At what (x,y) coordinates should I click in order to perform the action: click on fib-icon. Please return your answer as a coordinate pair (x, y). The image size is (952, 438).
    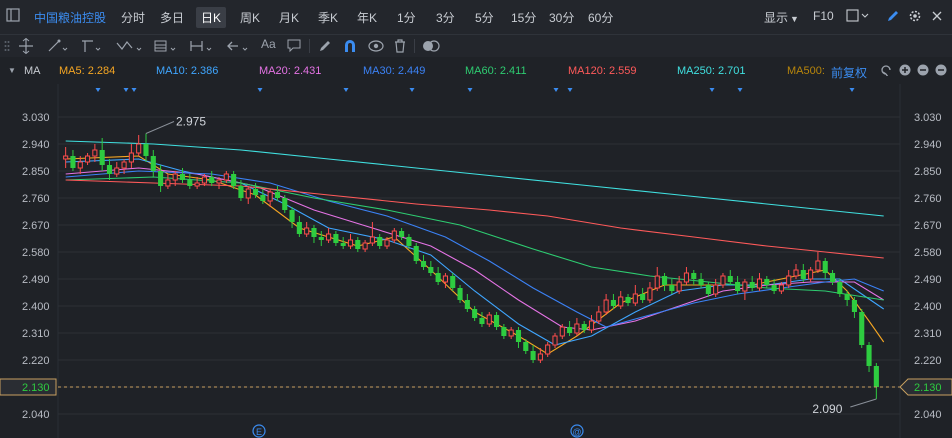
    Looking at the image, I should click on (167, 47).